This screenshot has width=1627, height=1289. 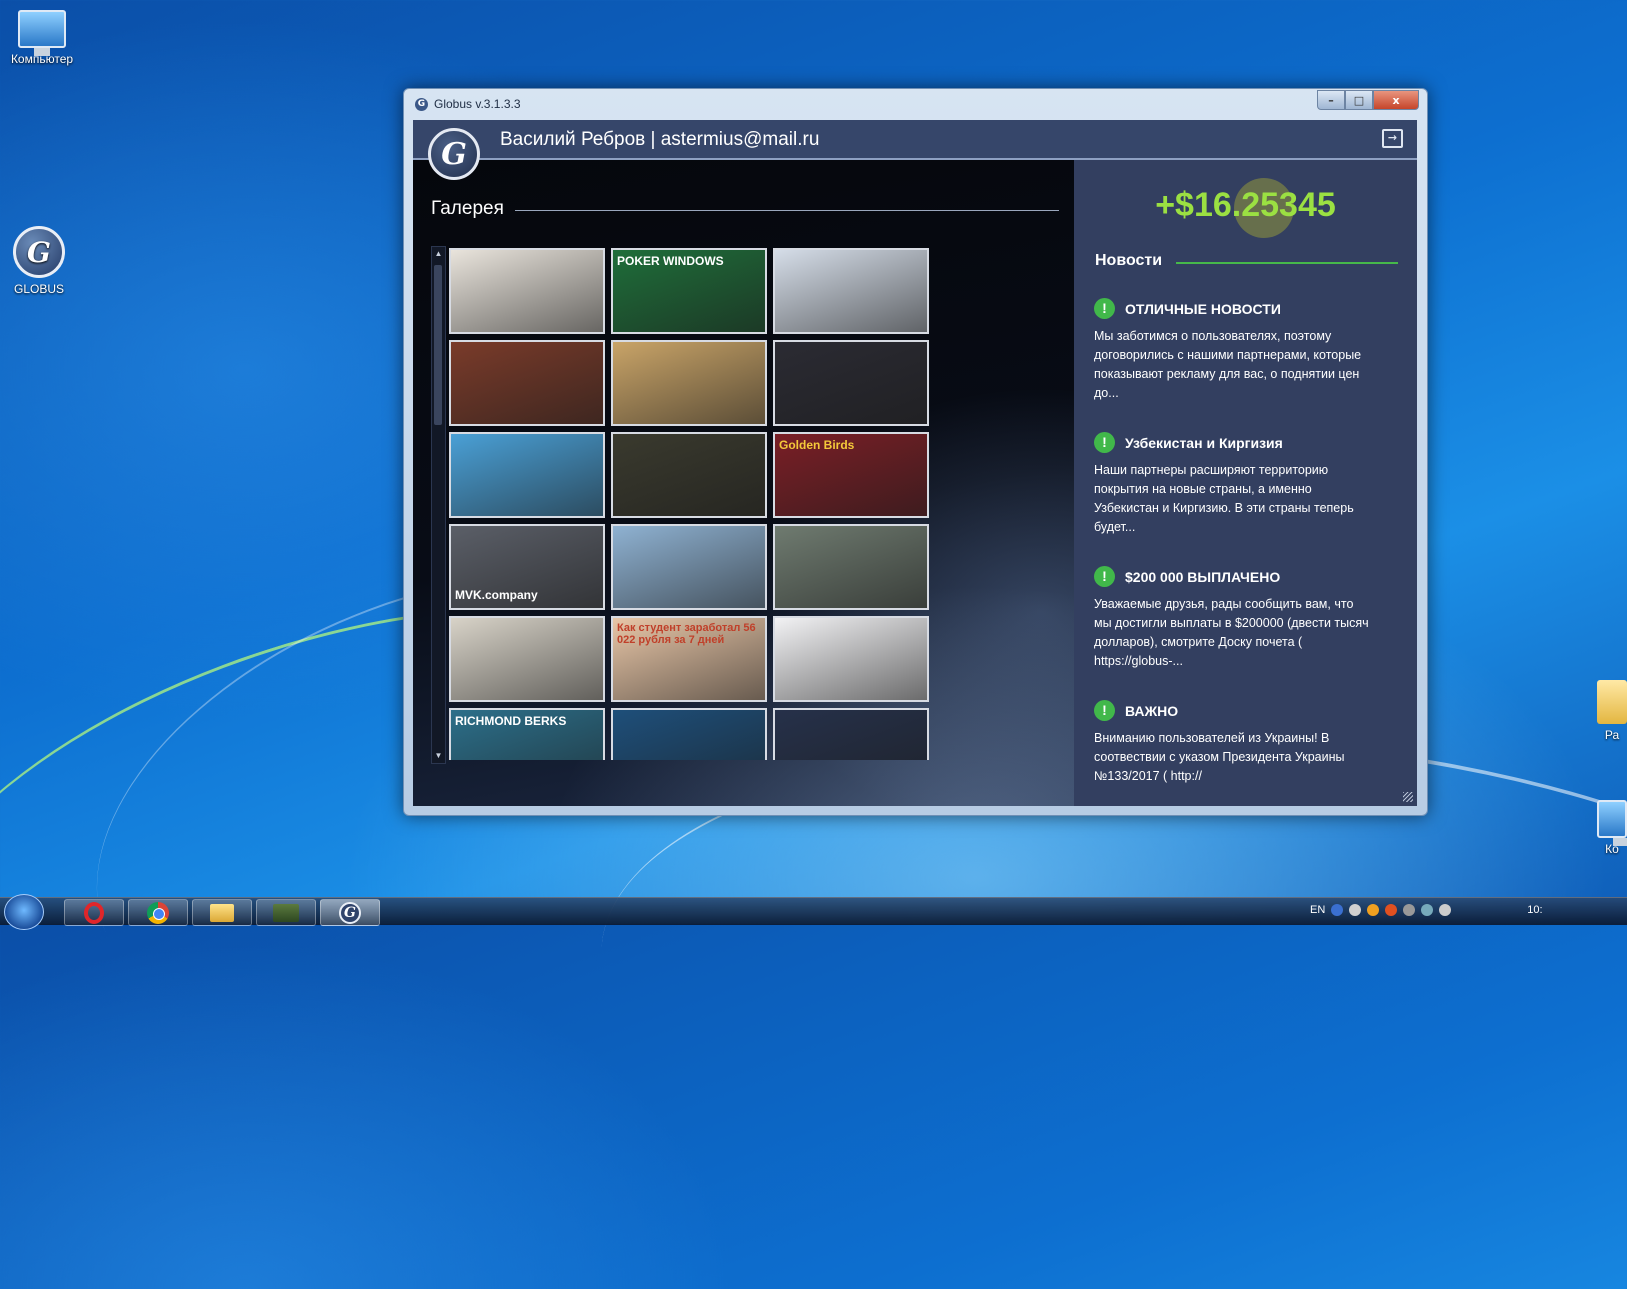 I want to click on taskbar-chrome, so click(x=158, y=912).